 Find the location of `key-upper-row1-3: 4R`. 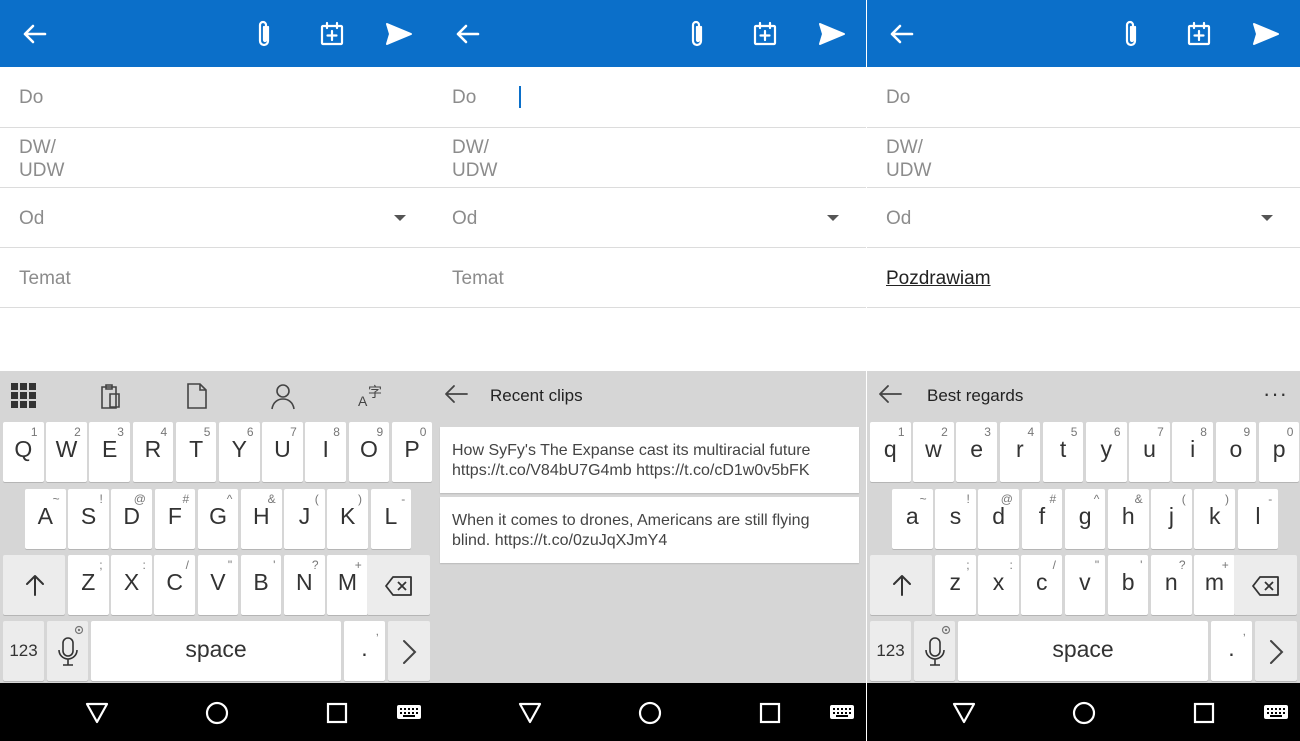

key-upper-row1-3: 4R is located at coordinates (153, 452).